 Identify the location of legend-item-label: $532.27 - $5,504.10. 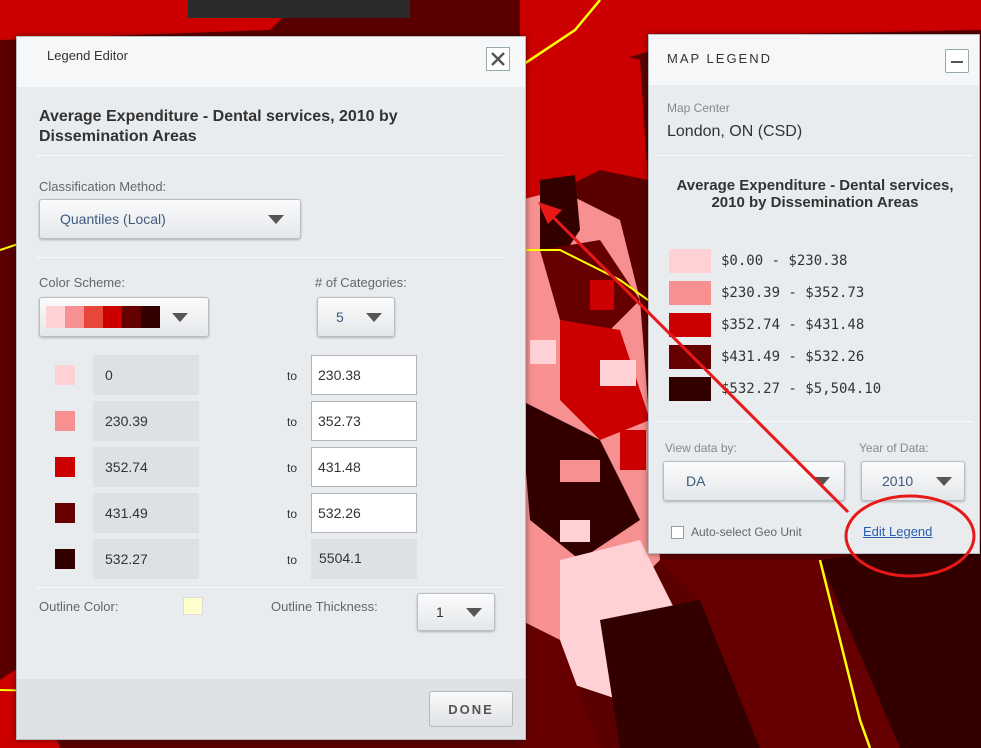
(801, 389).